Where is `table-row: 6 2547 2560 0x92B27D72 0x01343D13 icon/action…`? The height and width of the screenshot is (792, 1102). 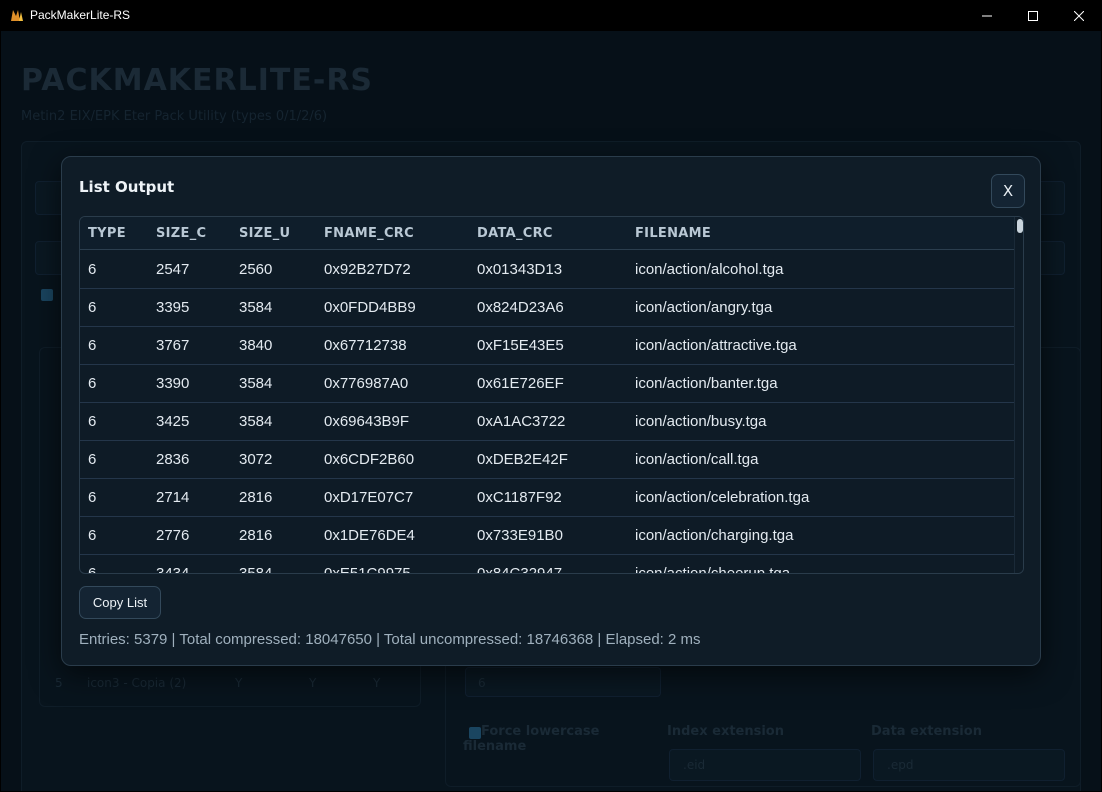 table-row: 6 2547 2560 0x92B27D72 0x01343D13 icon/action… is located at coordinates (547, 270).